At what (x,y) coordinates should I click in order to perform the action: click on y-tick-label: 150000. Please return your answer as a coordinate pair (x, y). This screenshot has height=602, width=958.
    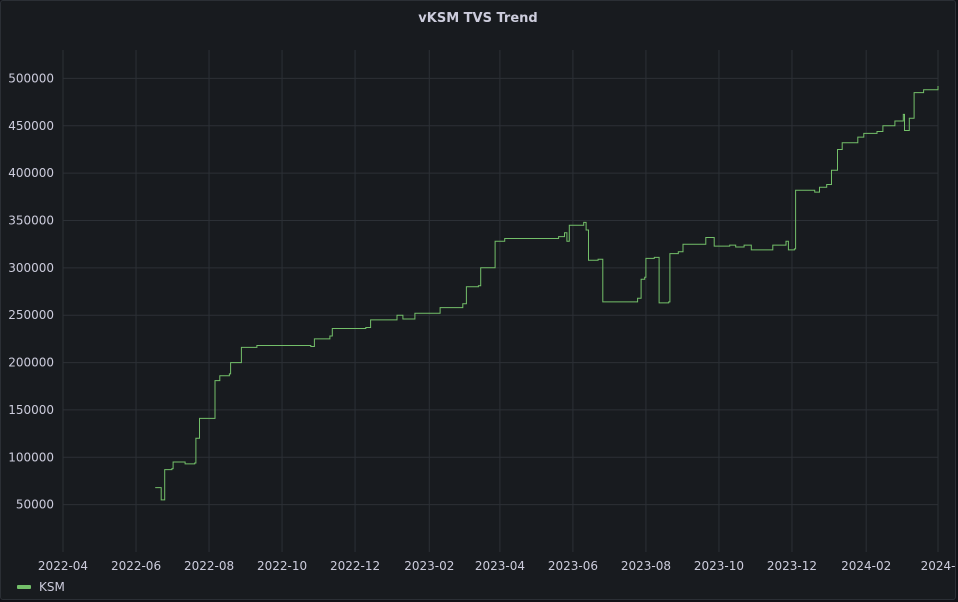
    Looking at the image, I should click on (31, 410).